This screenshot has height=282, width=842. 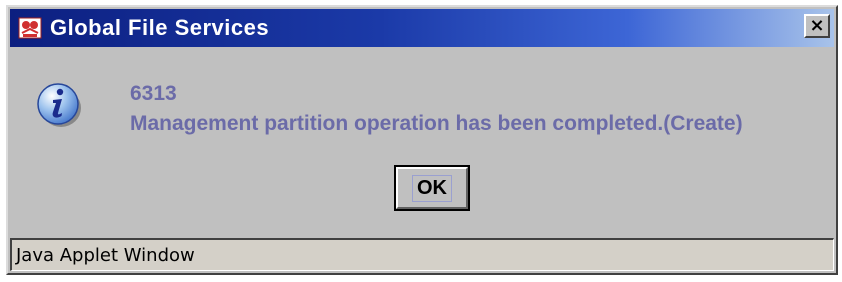 I want to click on app-icon, so click(x=30, y=28).